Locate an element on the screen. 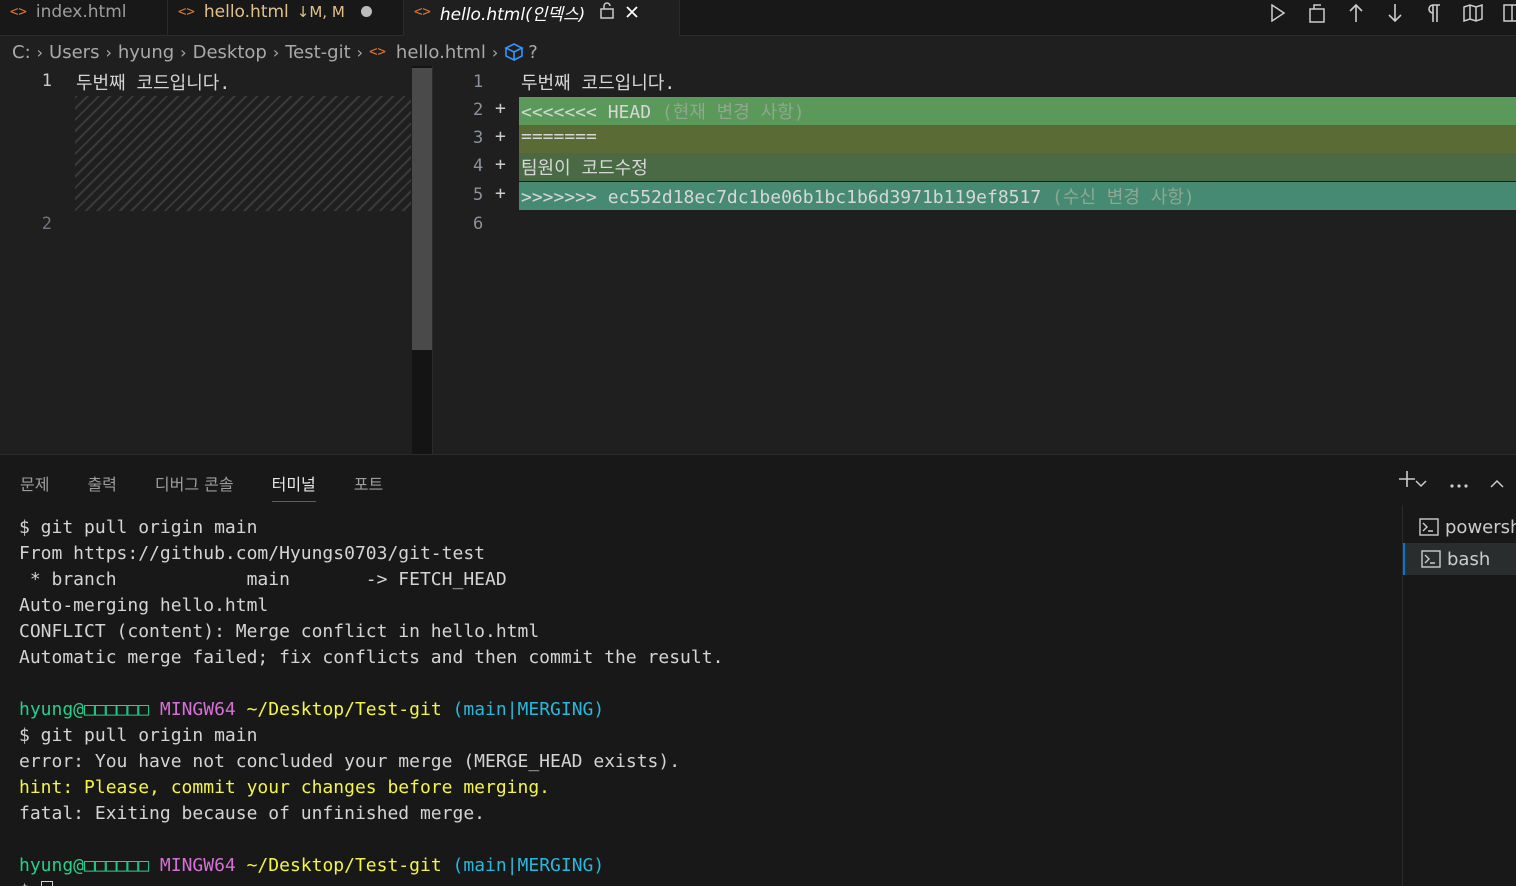 The image size is (1516, 886). map-icon is located at coordinates (1472, 13).